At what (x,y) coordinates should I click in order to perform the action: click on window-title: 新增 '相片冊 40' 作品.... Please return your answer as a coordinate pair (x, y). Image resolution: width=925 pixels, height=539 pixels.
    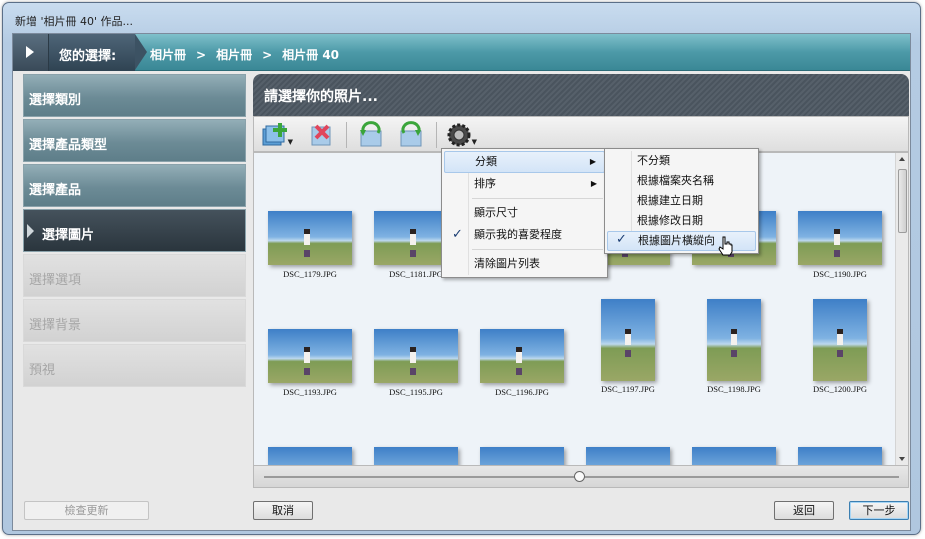
    Looking at the image, I should click on (74, 21).